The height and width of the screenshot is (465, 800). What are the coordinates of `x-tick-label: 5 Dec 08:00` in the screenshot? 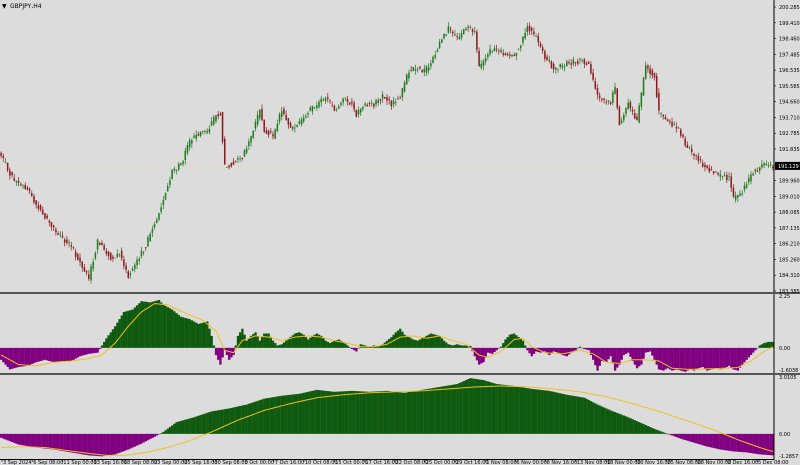 It's located at (773, 462).